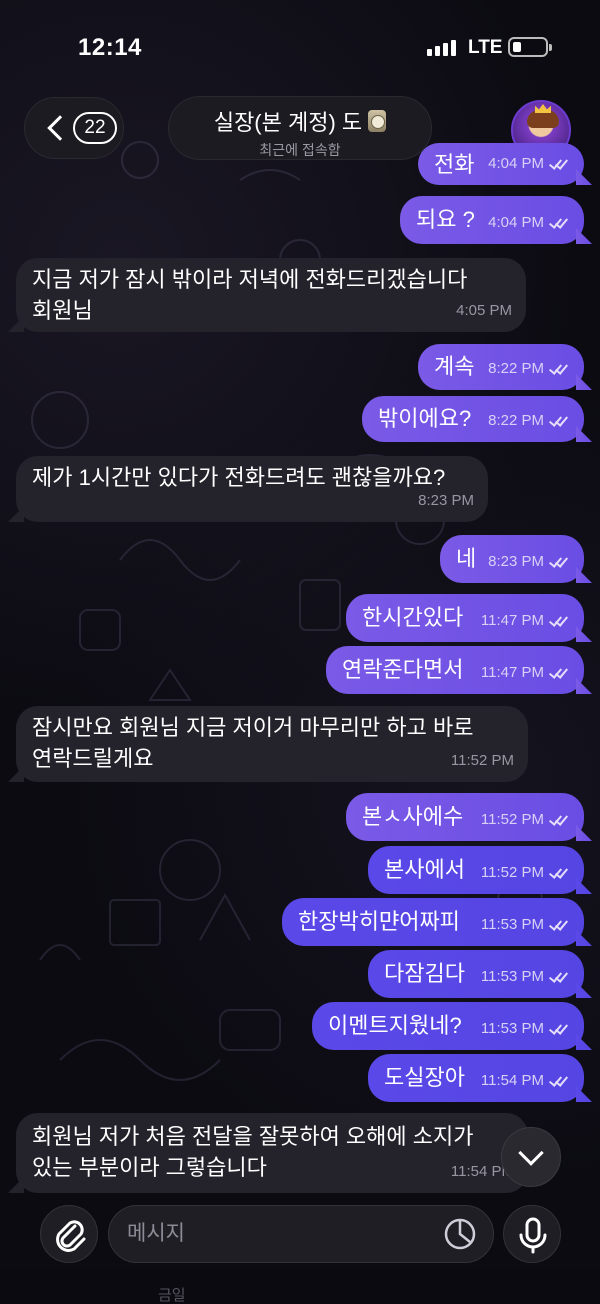 Image resolution: width=600 pixels, height=1304 pixels. I want to click on chevron-down-icon, so click(531, 1153).